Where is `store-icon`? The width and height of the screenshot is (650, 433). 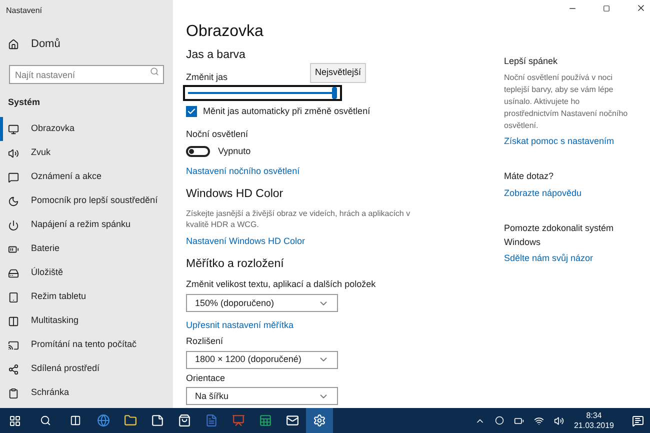 store-icon is located at coordinates (184, 420).